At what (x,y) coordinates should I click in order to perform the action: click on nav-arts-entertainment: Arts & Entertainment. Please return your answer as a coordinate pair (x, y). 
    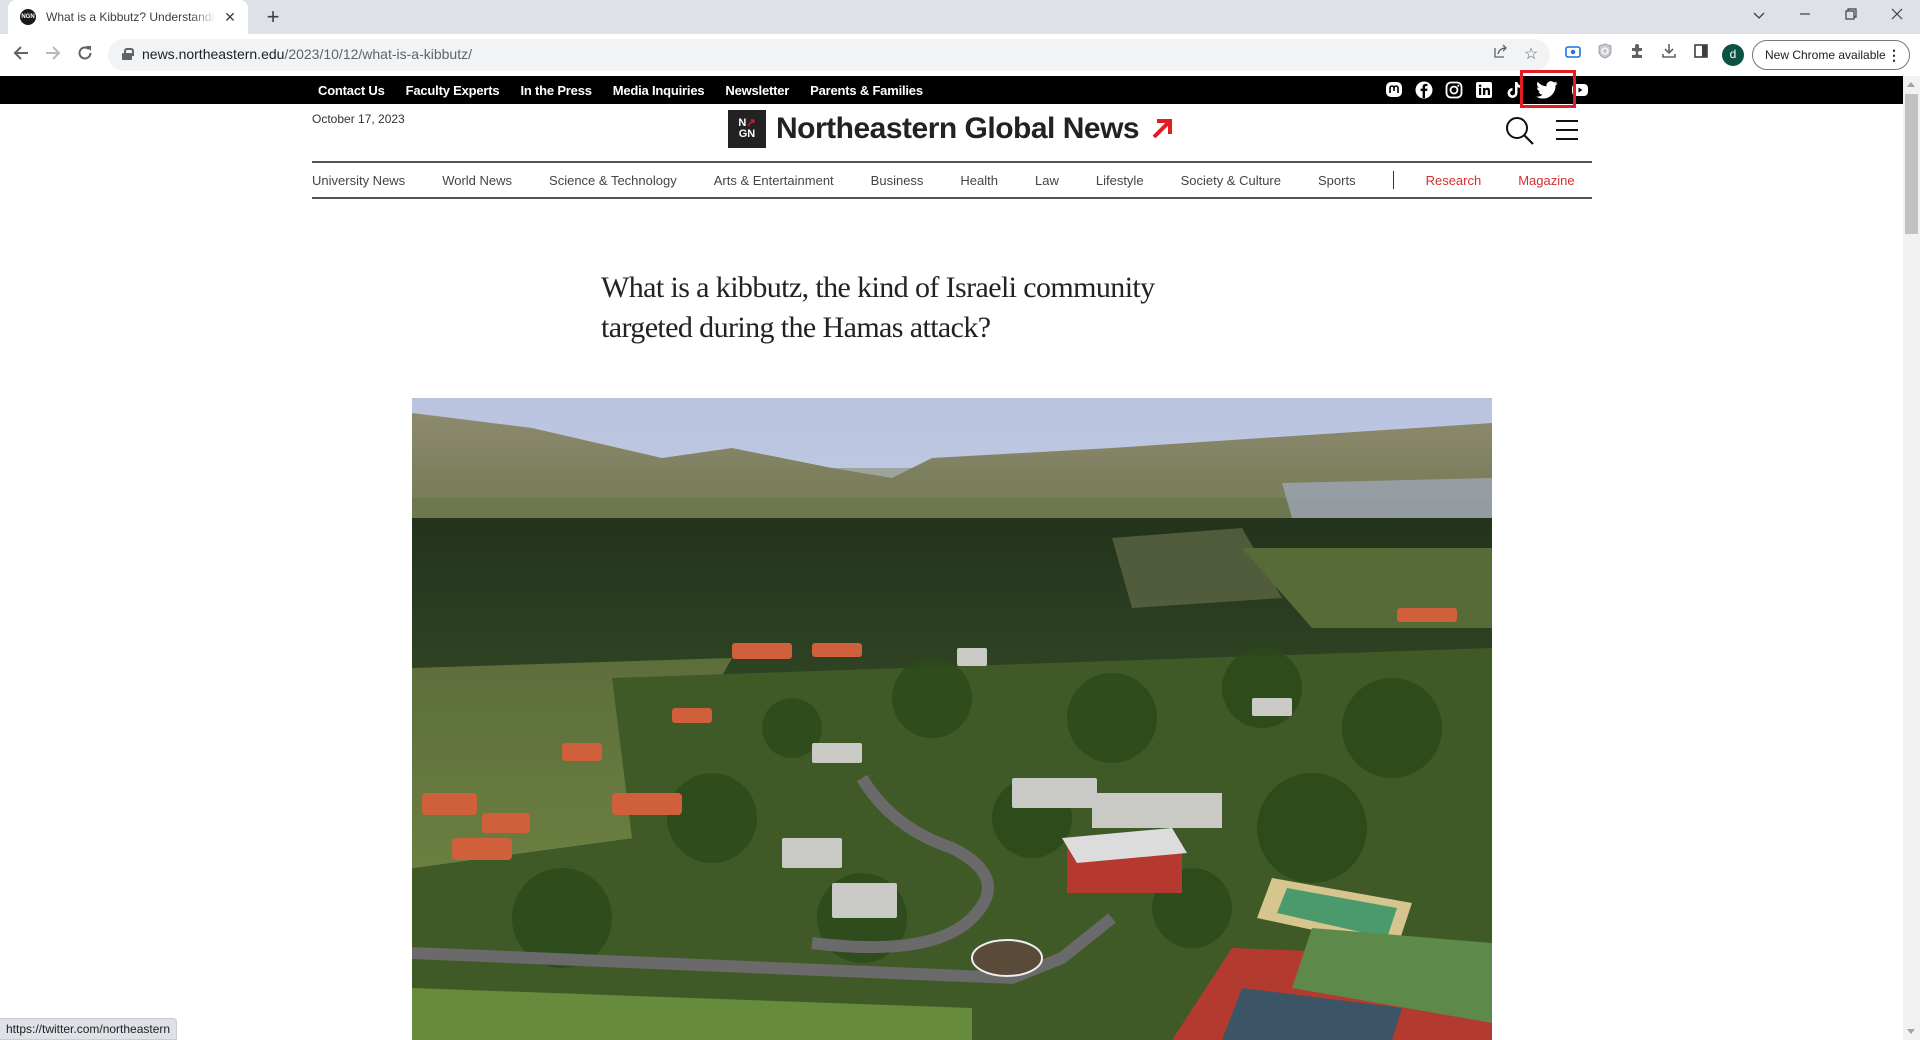
    Looking at the image, I should click on (774, 180).